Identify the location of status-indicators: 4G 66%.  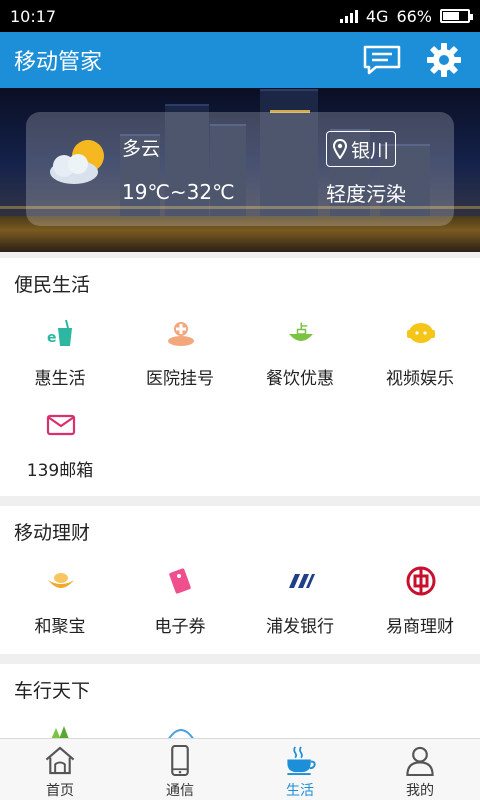
(406, 16).